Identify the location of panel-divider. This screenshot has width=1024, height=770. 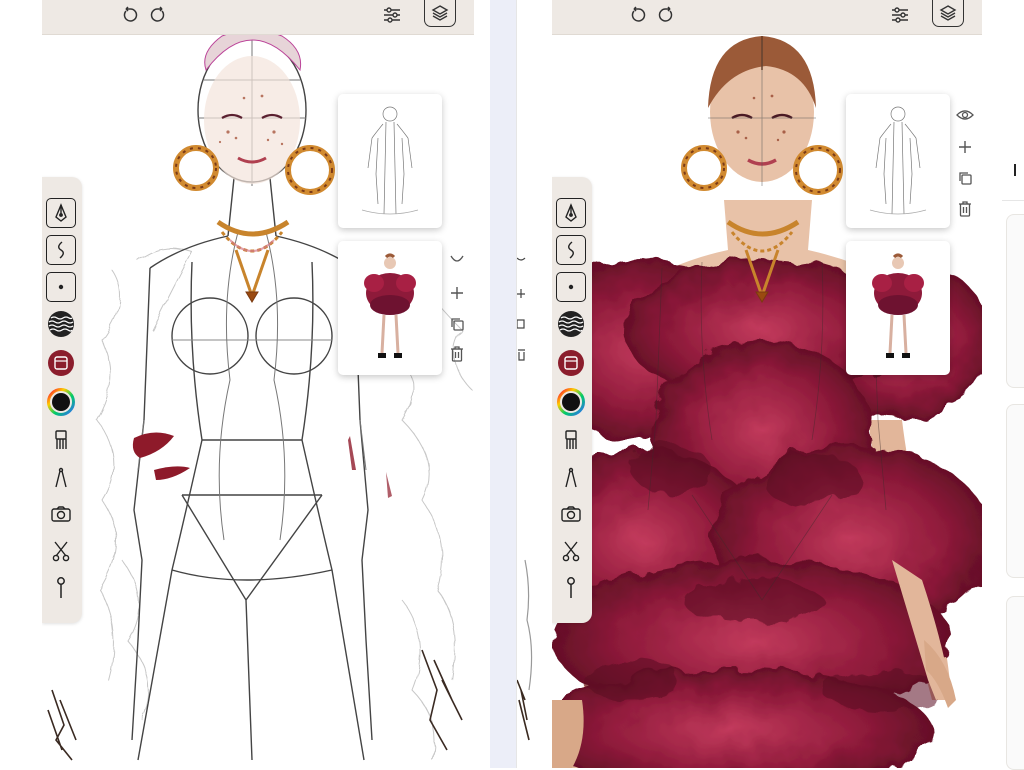
(503, 384).